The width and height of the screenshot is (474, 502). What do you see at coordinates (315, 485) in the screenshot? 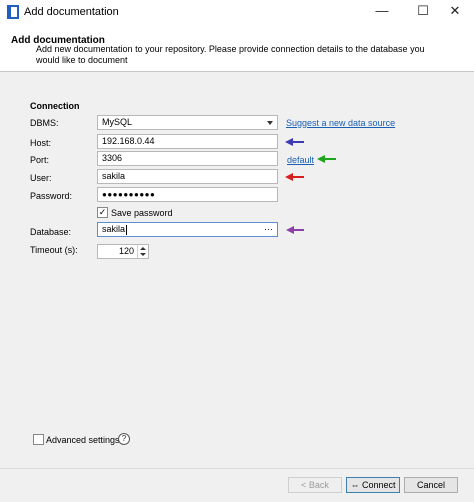
I see `back-button: < Back` at bounding box center [315, 485].